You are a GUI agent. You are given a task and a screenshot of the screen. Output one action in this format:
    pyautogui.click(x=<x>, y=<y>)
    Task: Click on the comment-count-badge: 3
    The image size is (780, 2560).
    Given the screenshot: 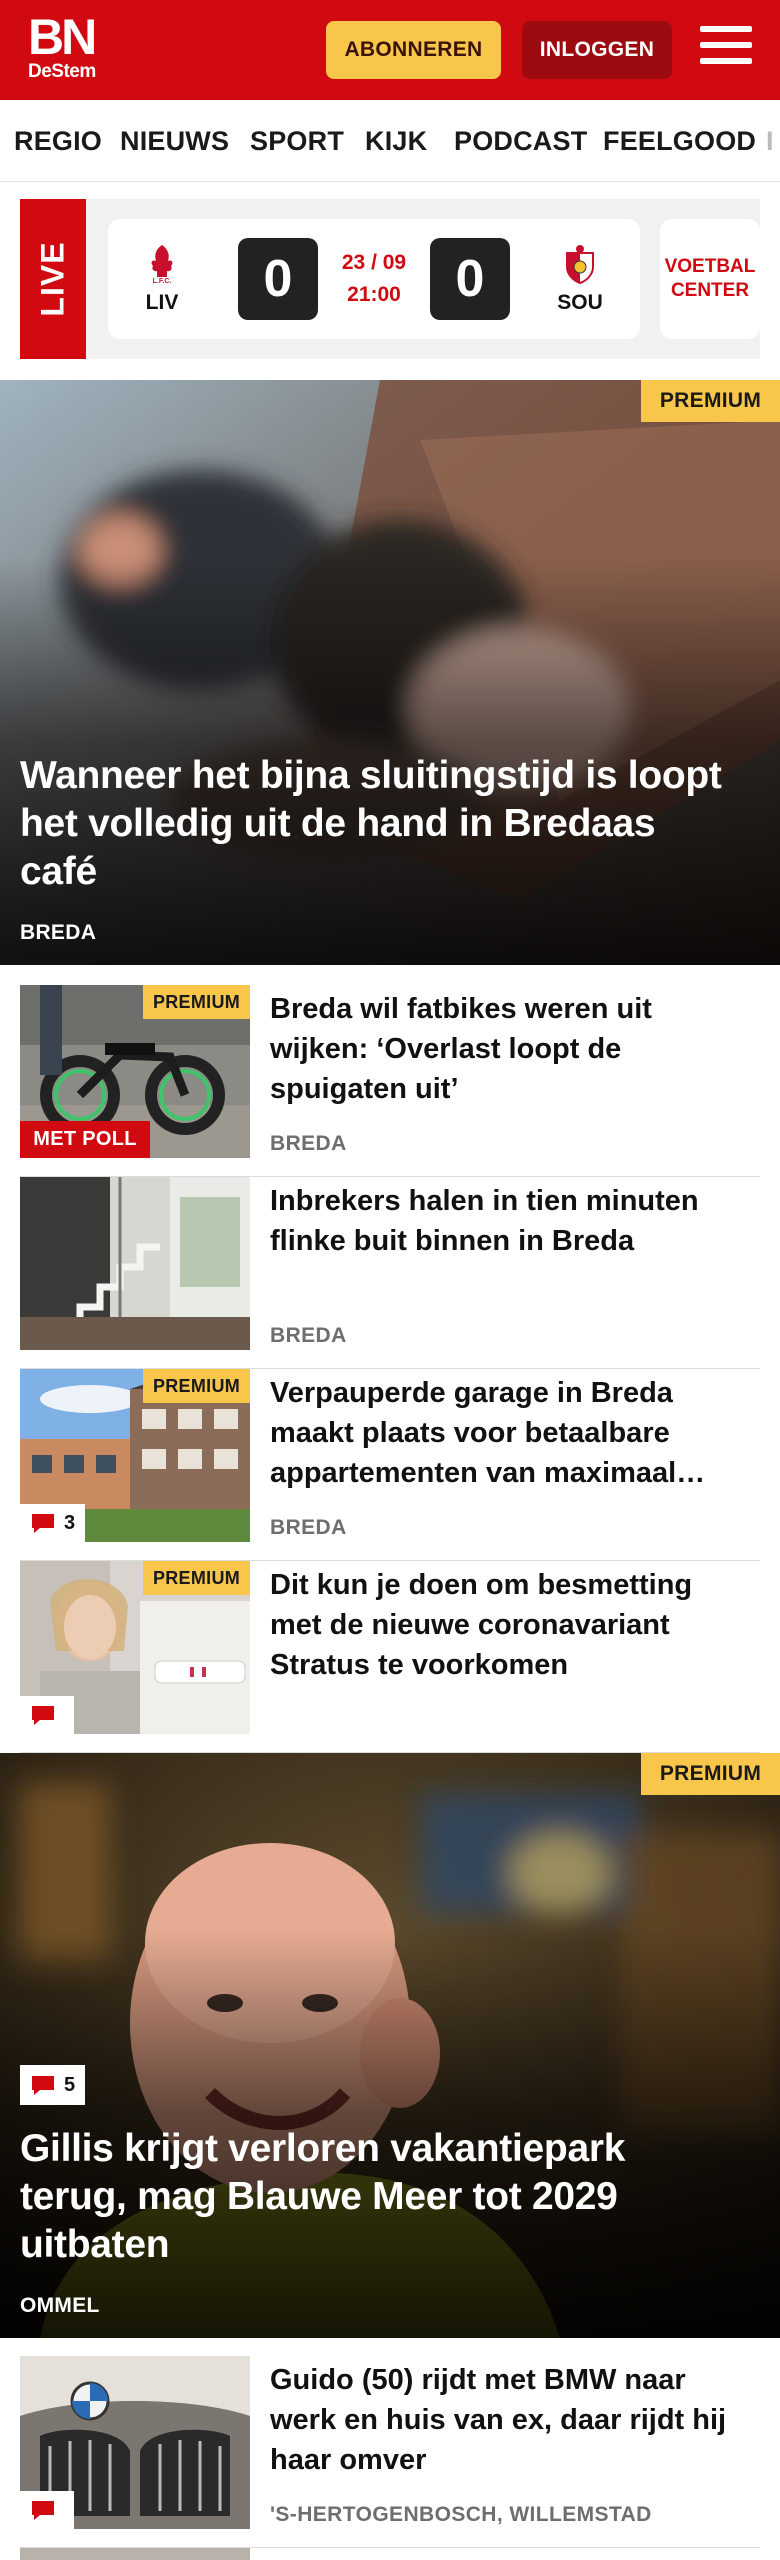 What is the action you would take?
    pyautogui.click(x=53, y=1523)
    